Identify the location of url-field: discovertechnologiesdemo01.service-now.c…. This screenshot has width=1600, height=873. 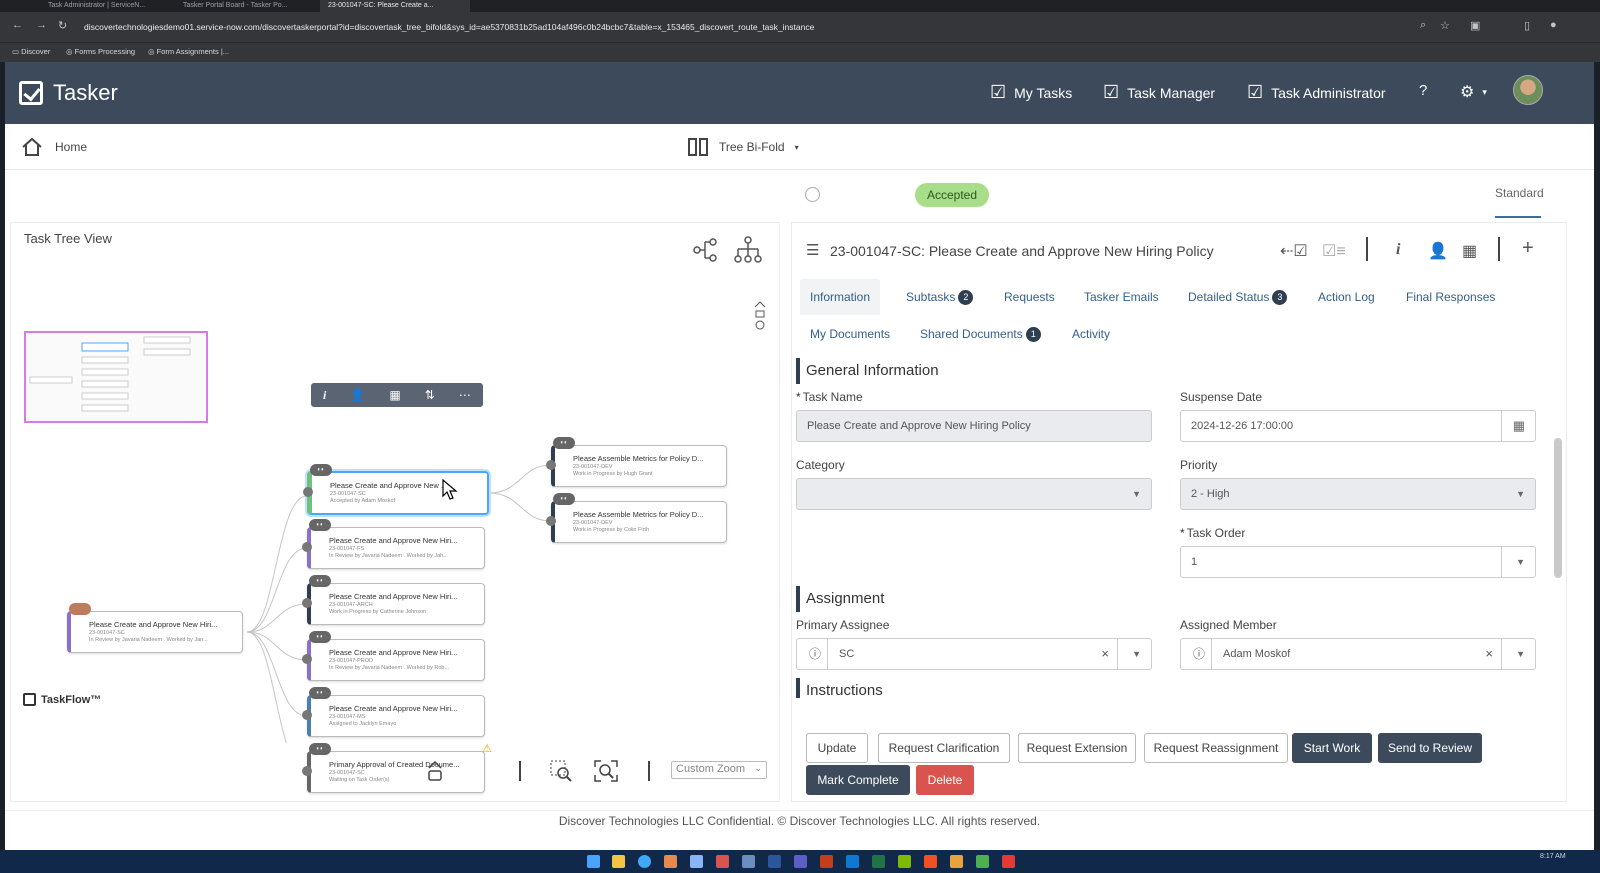
(734, 27).